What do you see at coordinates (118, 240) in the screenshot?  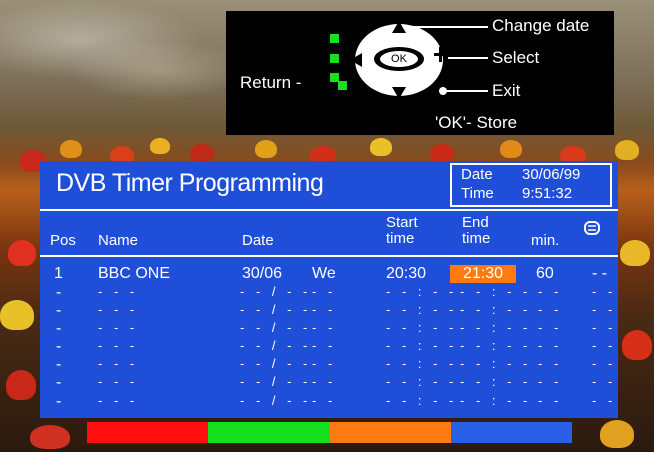 I see `col-name-header: Name` at bounding box center [118, 240].